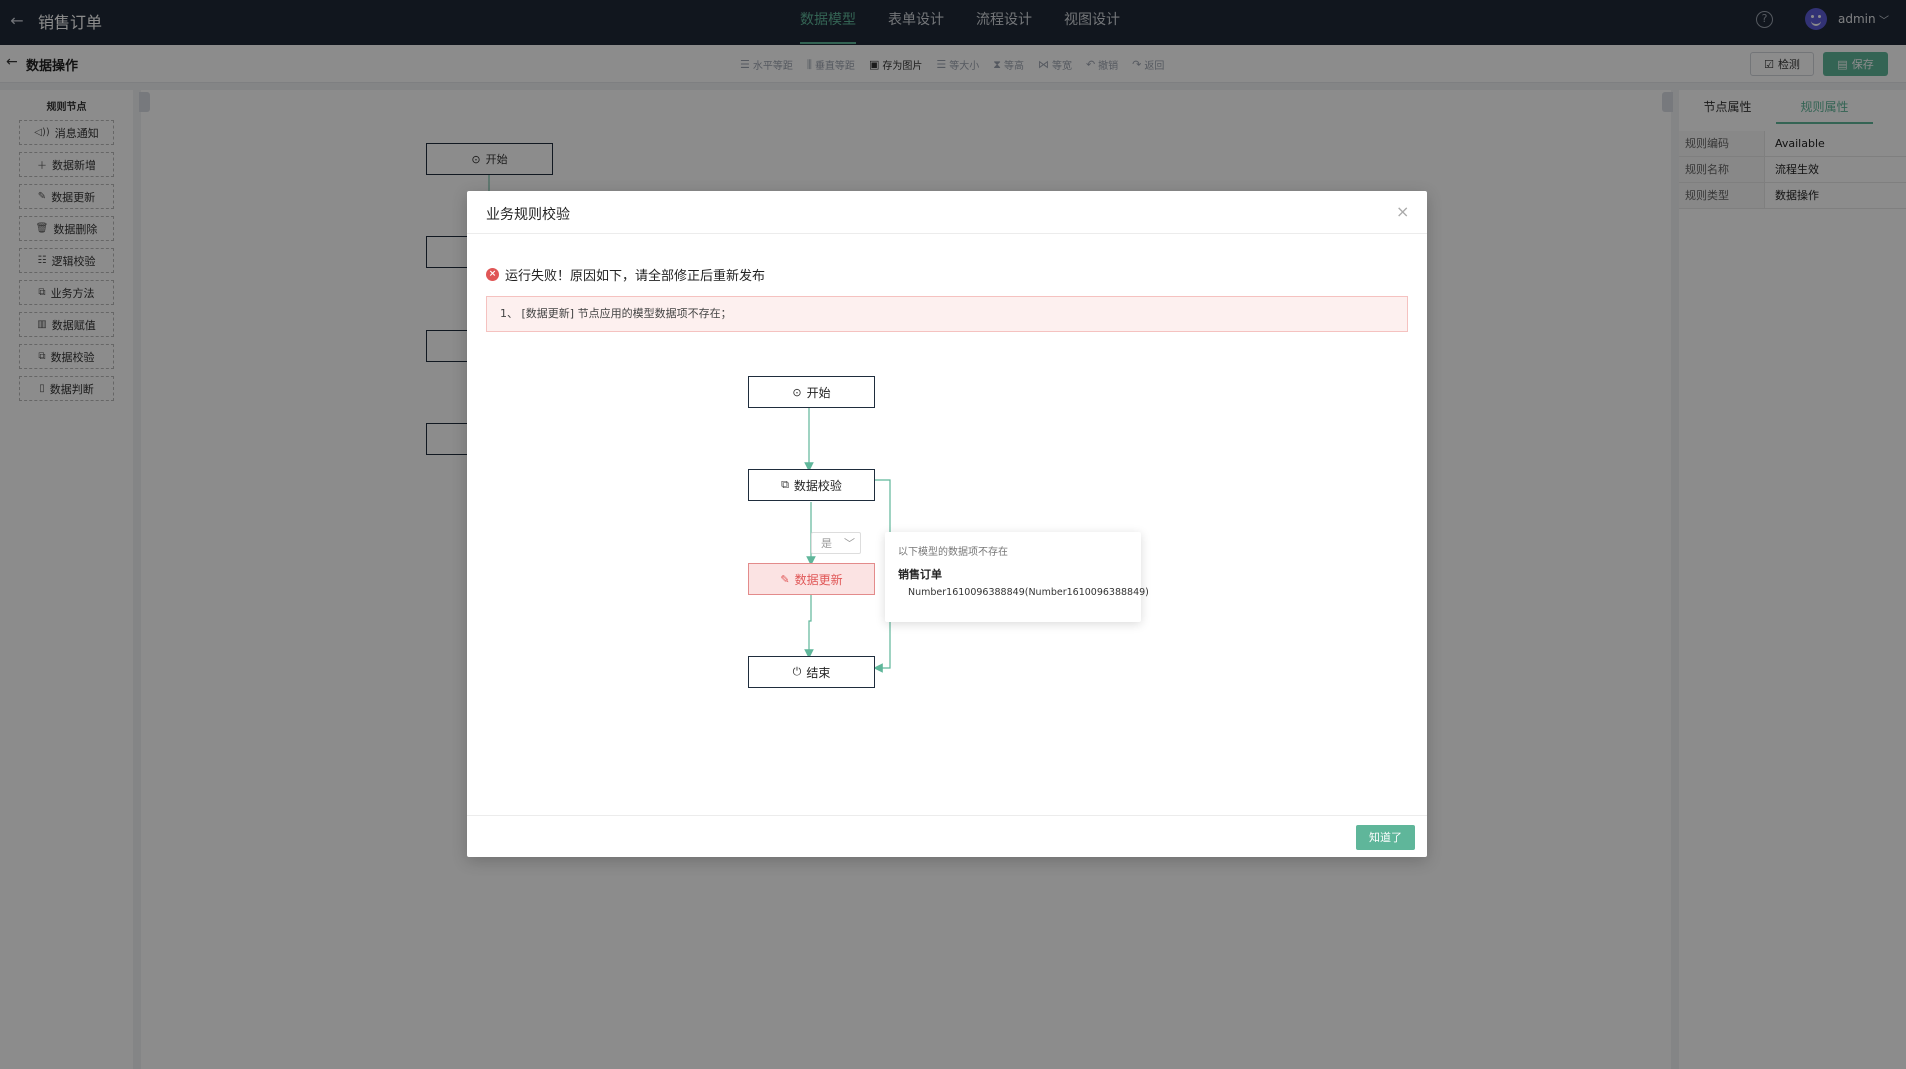 This screenshot has width=1906, height=1069. I want to click on dialog-footer: 知道了, so click(947, 836).